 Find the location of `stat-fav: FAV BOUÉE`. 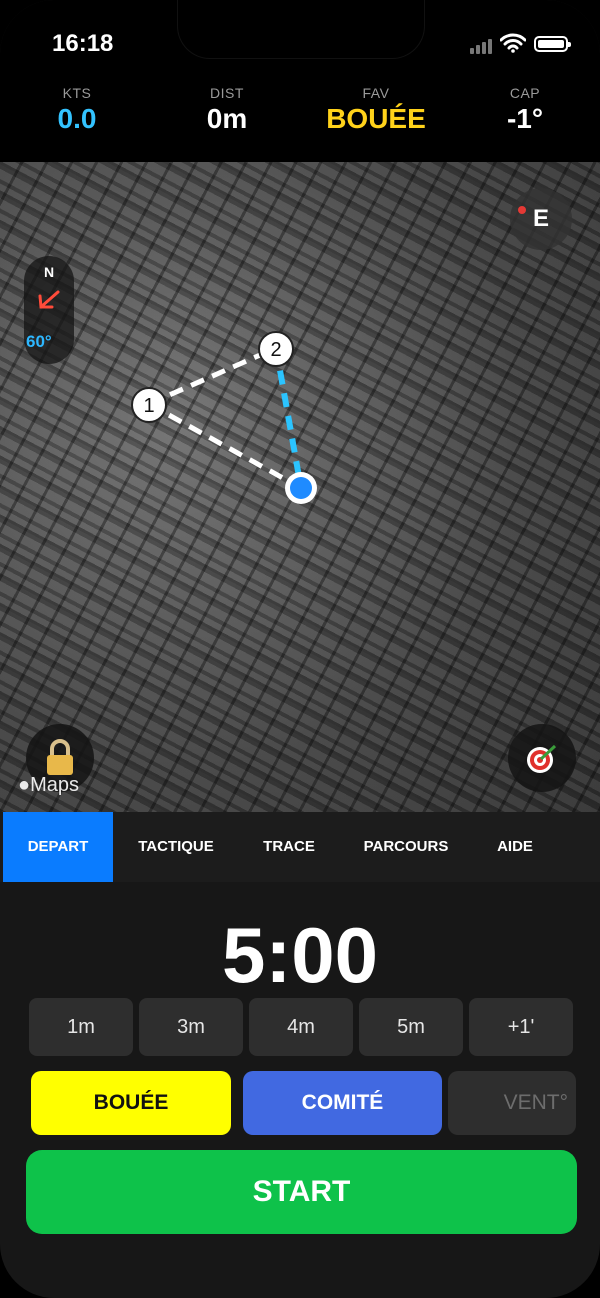

stat-fav: FAV BOUÉE is located at coordinates (376, 110).